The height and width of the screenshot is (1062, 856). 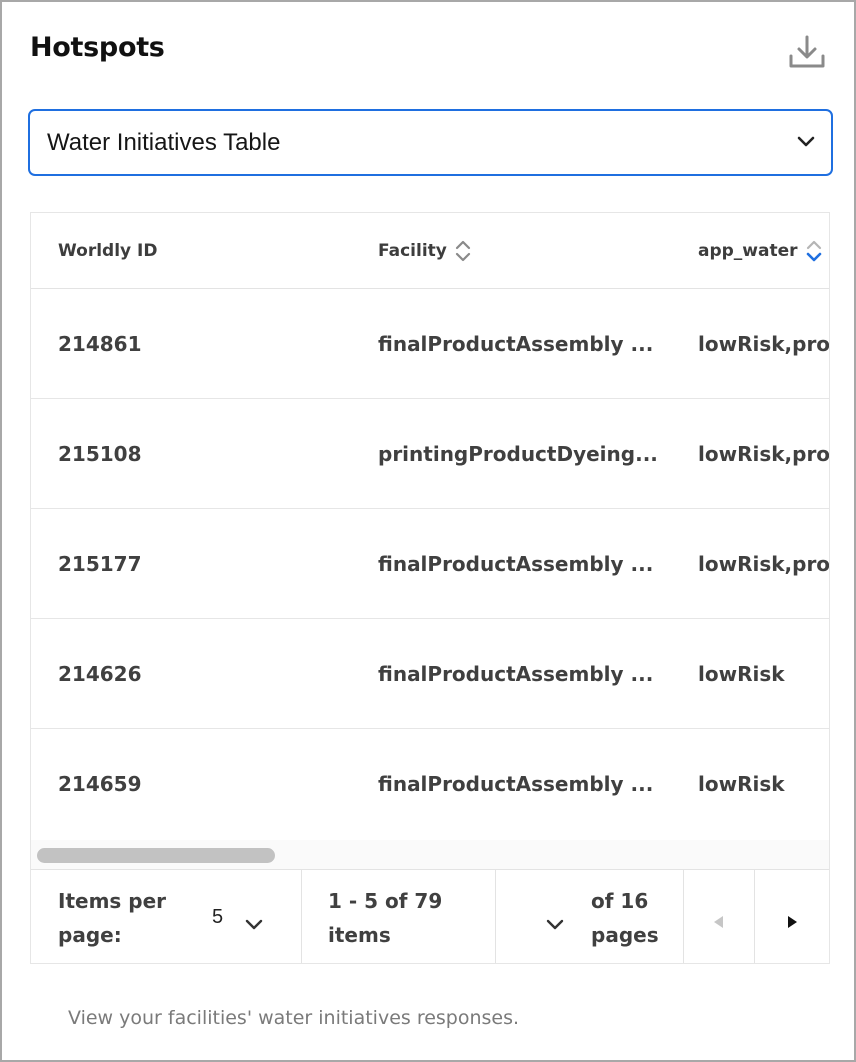 What do you see at coordinates (399, 916) in the screenshot?
I see `range-section: 1 - 5 of 79 items` at bounding box center [399, 916].